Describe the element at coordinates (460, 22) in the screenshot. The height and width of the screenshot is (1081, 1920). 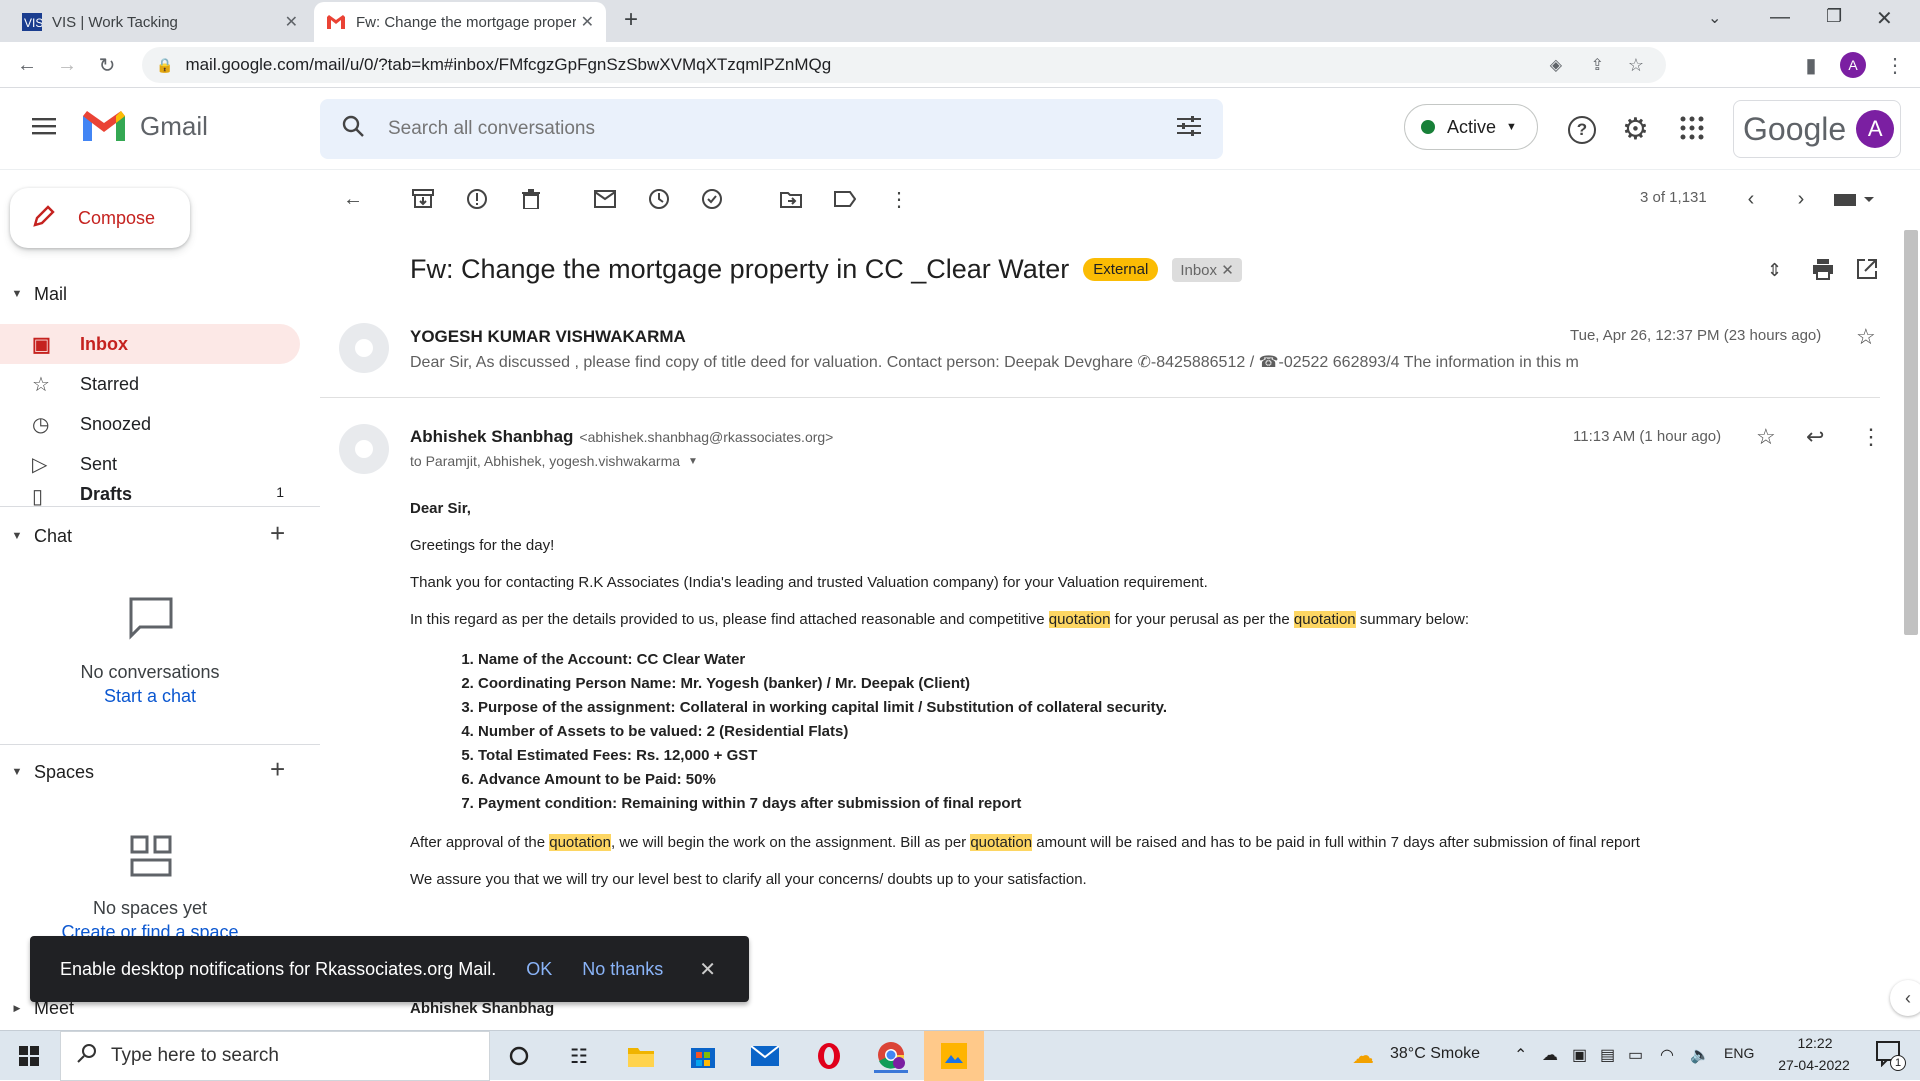
I see `tab-gmail: Fw: Change the mortgage proper ✕` at that location.